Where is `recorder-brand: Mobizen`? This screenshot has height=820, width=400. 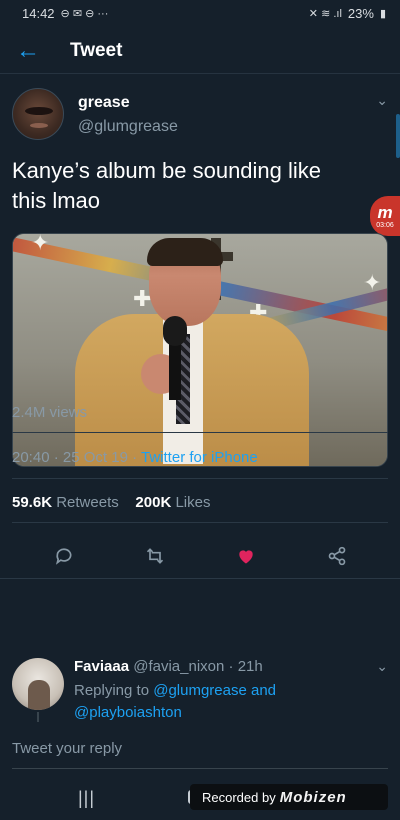 recorder-brand: Mobizen is located at coordinates (313, 797).